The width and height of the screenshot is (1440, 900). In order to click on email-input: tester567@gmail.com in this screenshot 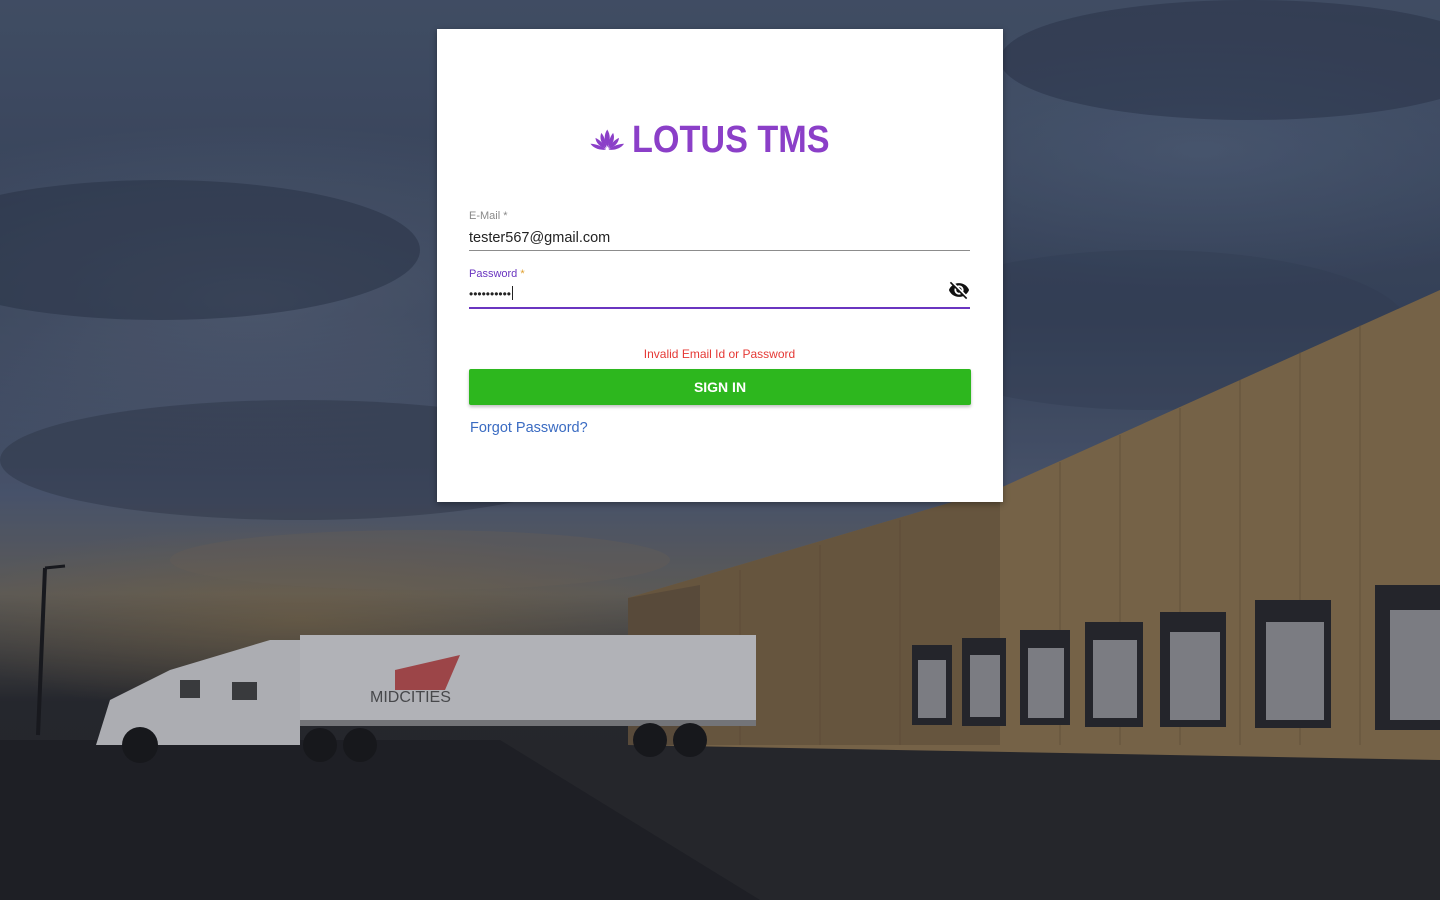, I will do `click(719, 238)`.